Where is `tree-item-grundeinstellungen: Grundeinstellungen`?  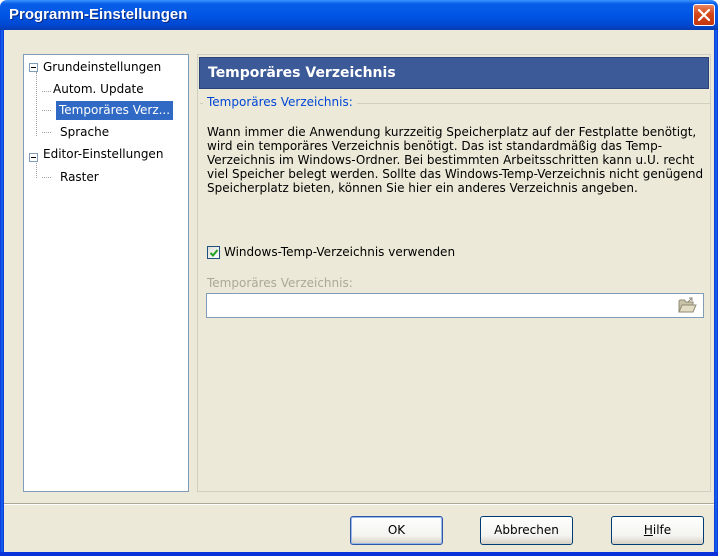
tree-item-grundeinstellungen: Grundeinstellungen is located at coordinates (102, 67).